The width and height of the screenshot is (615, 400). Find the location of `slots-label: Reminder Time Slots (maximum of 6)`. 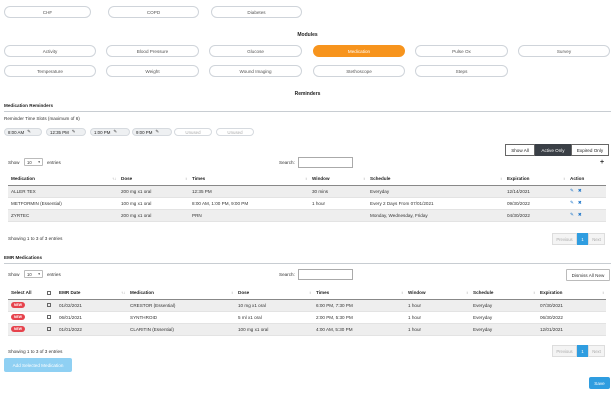

slots-label: Reminder Time Slots (maximum of 6) is located at coordinates (42, 118).